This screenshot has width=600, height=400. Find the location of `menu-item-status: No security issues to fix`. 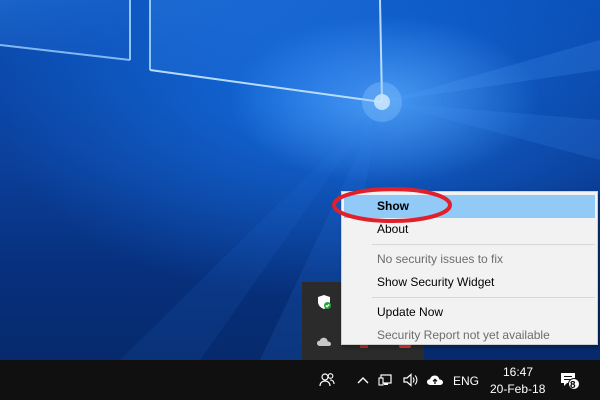

menu-item-status: No security issues to fix is located at coordinates (440, 259).